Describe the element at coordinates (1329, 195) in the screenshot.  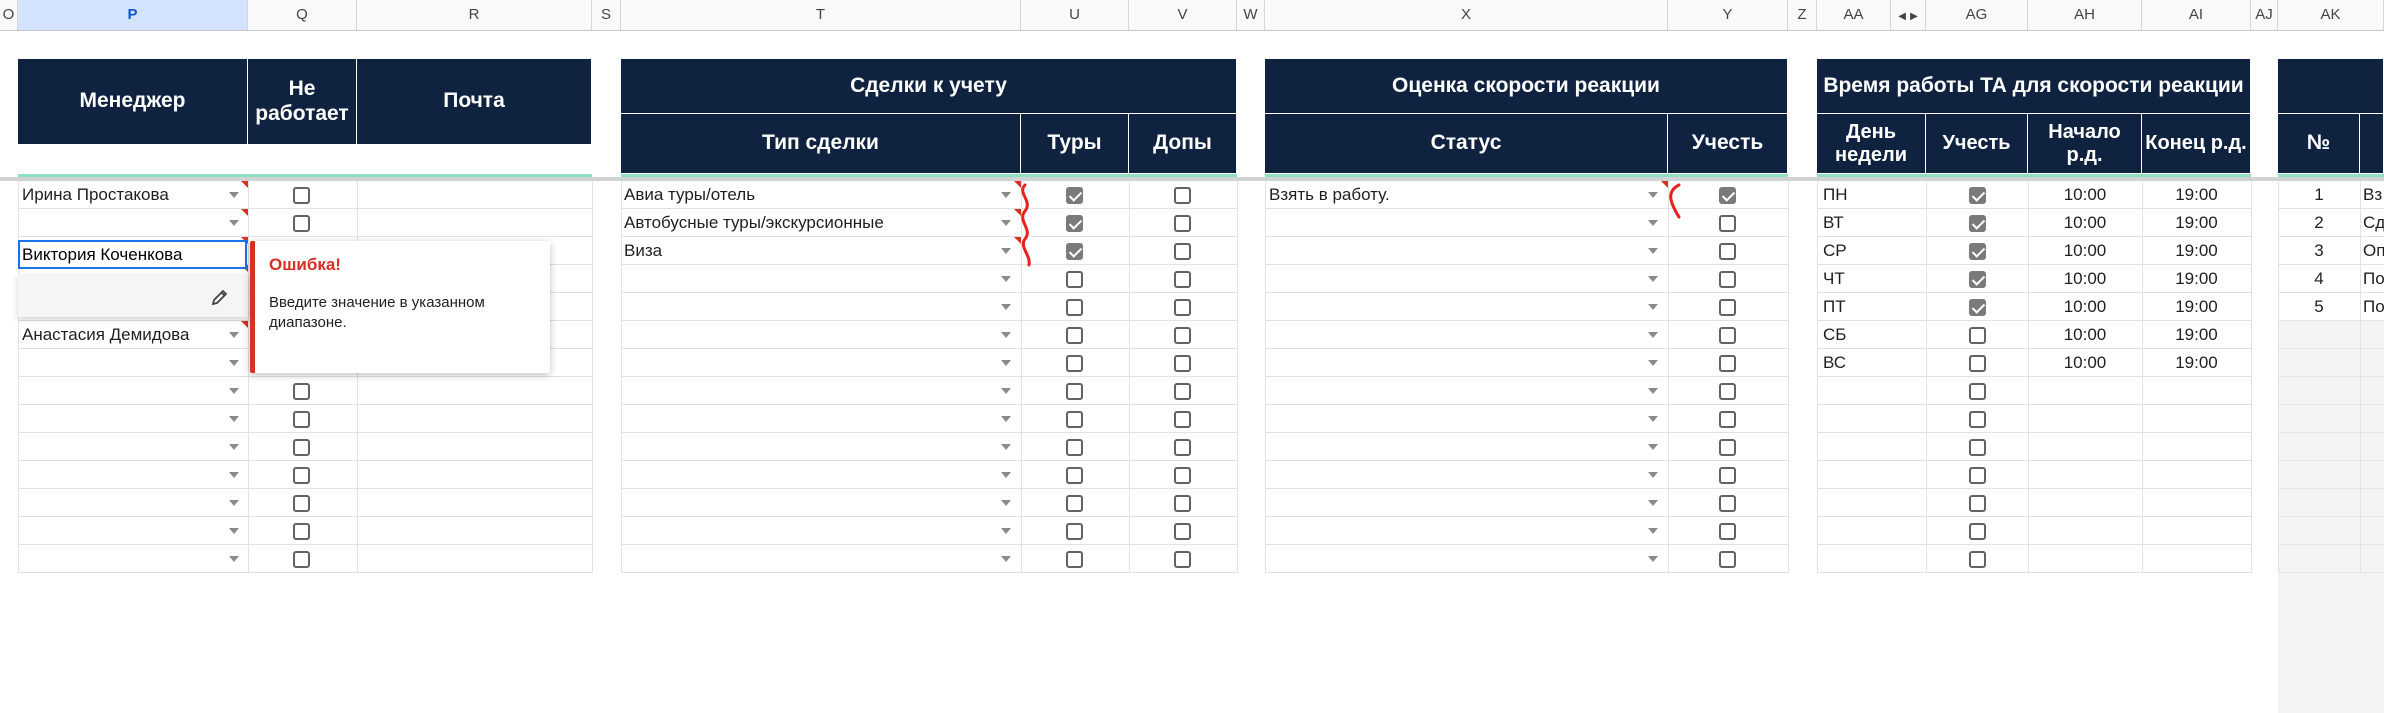
I see `reaction-status: Взять в работу.` at that location.